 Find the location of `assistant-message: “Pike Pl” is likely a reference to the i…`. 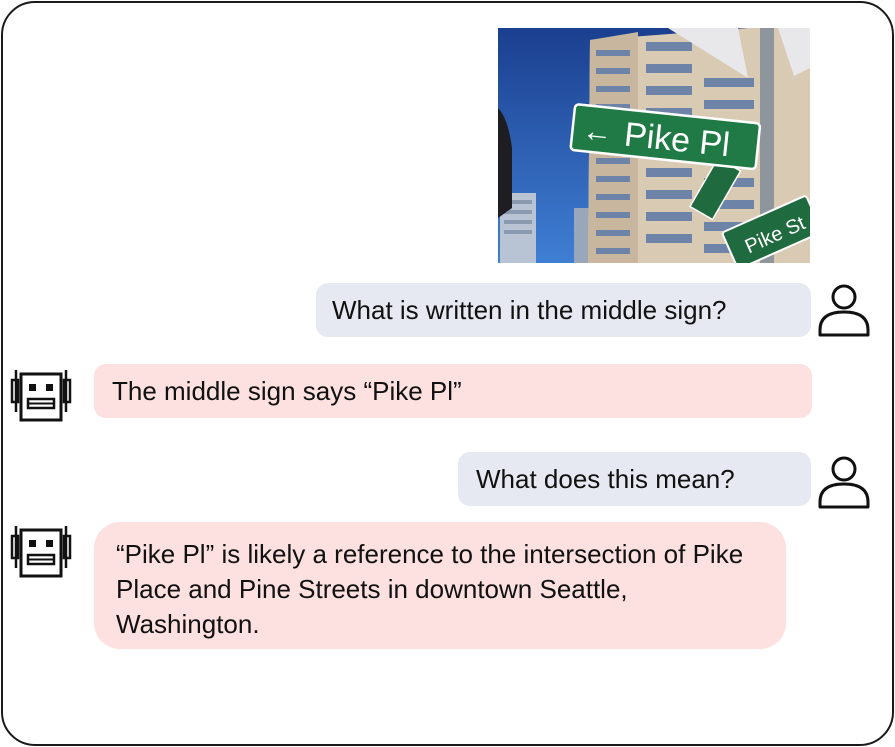

assistant-message: “Pike Pl” is likely a reference to the i… is located at coordinates (440, 585).